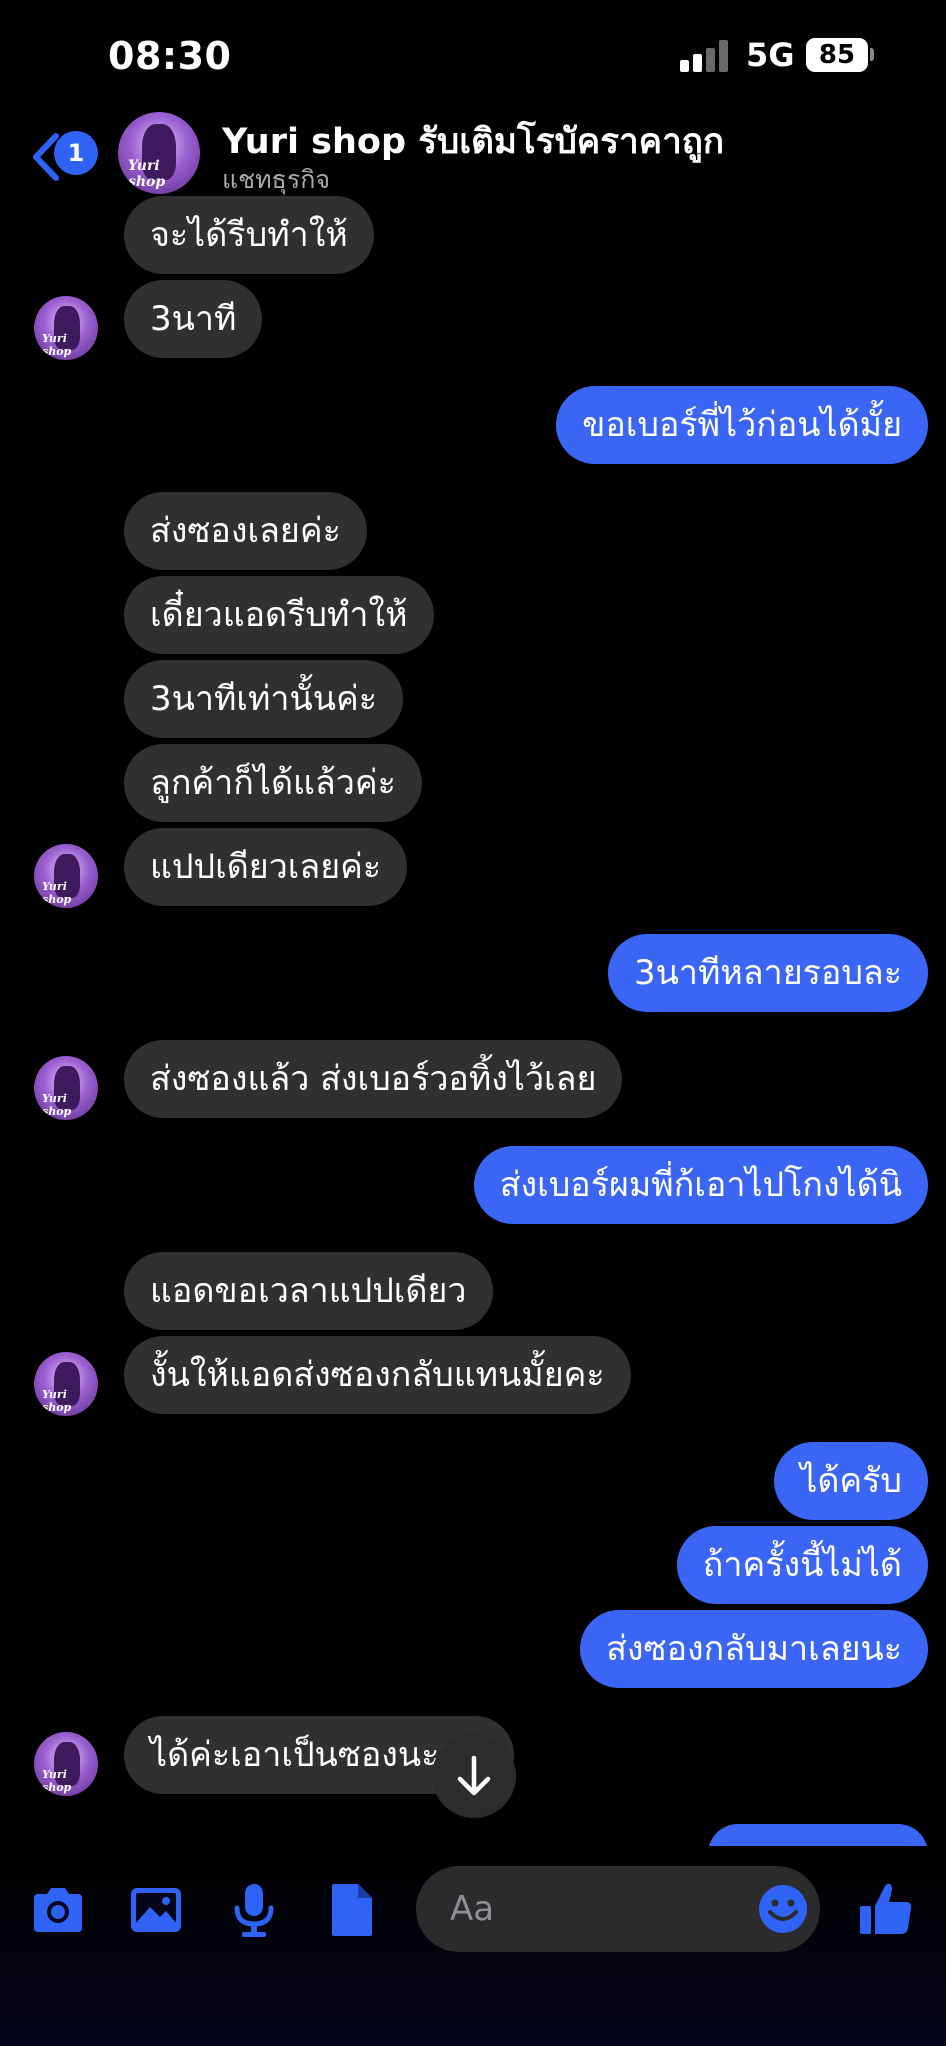  I want to click on outgoing-message: ได้ครับ, so click(851, 1481).